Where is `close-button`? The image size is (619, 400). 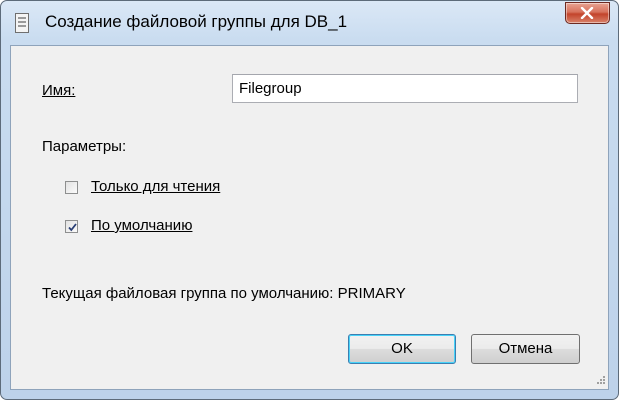 close-button is located at coordinates (587, 13).